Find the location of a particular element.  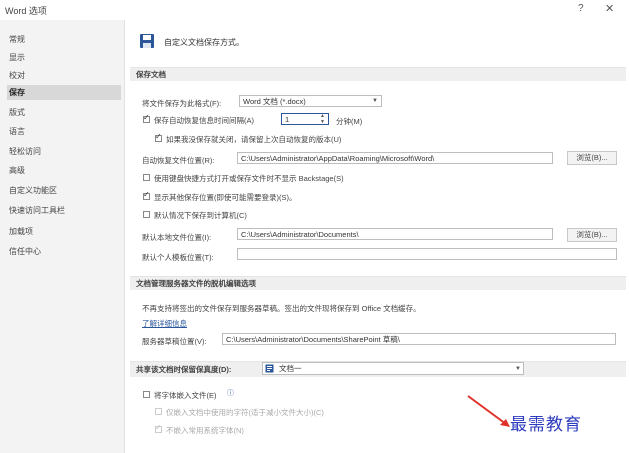

watermark-arrow is located at coordinates (488, 411).